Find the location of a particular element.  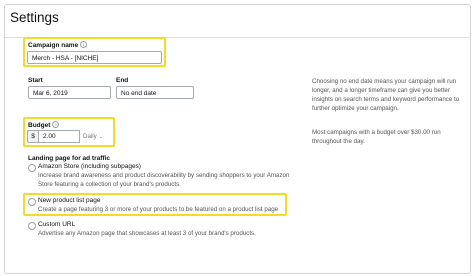

page-title: Settings is located at coordinates (34, 17).